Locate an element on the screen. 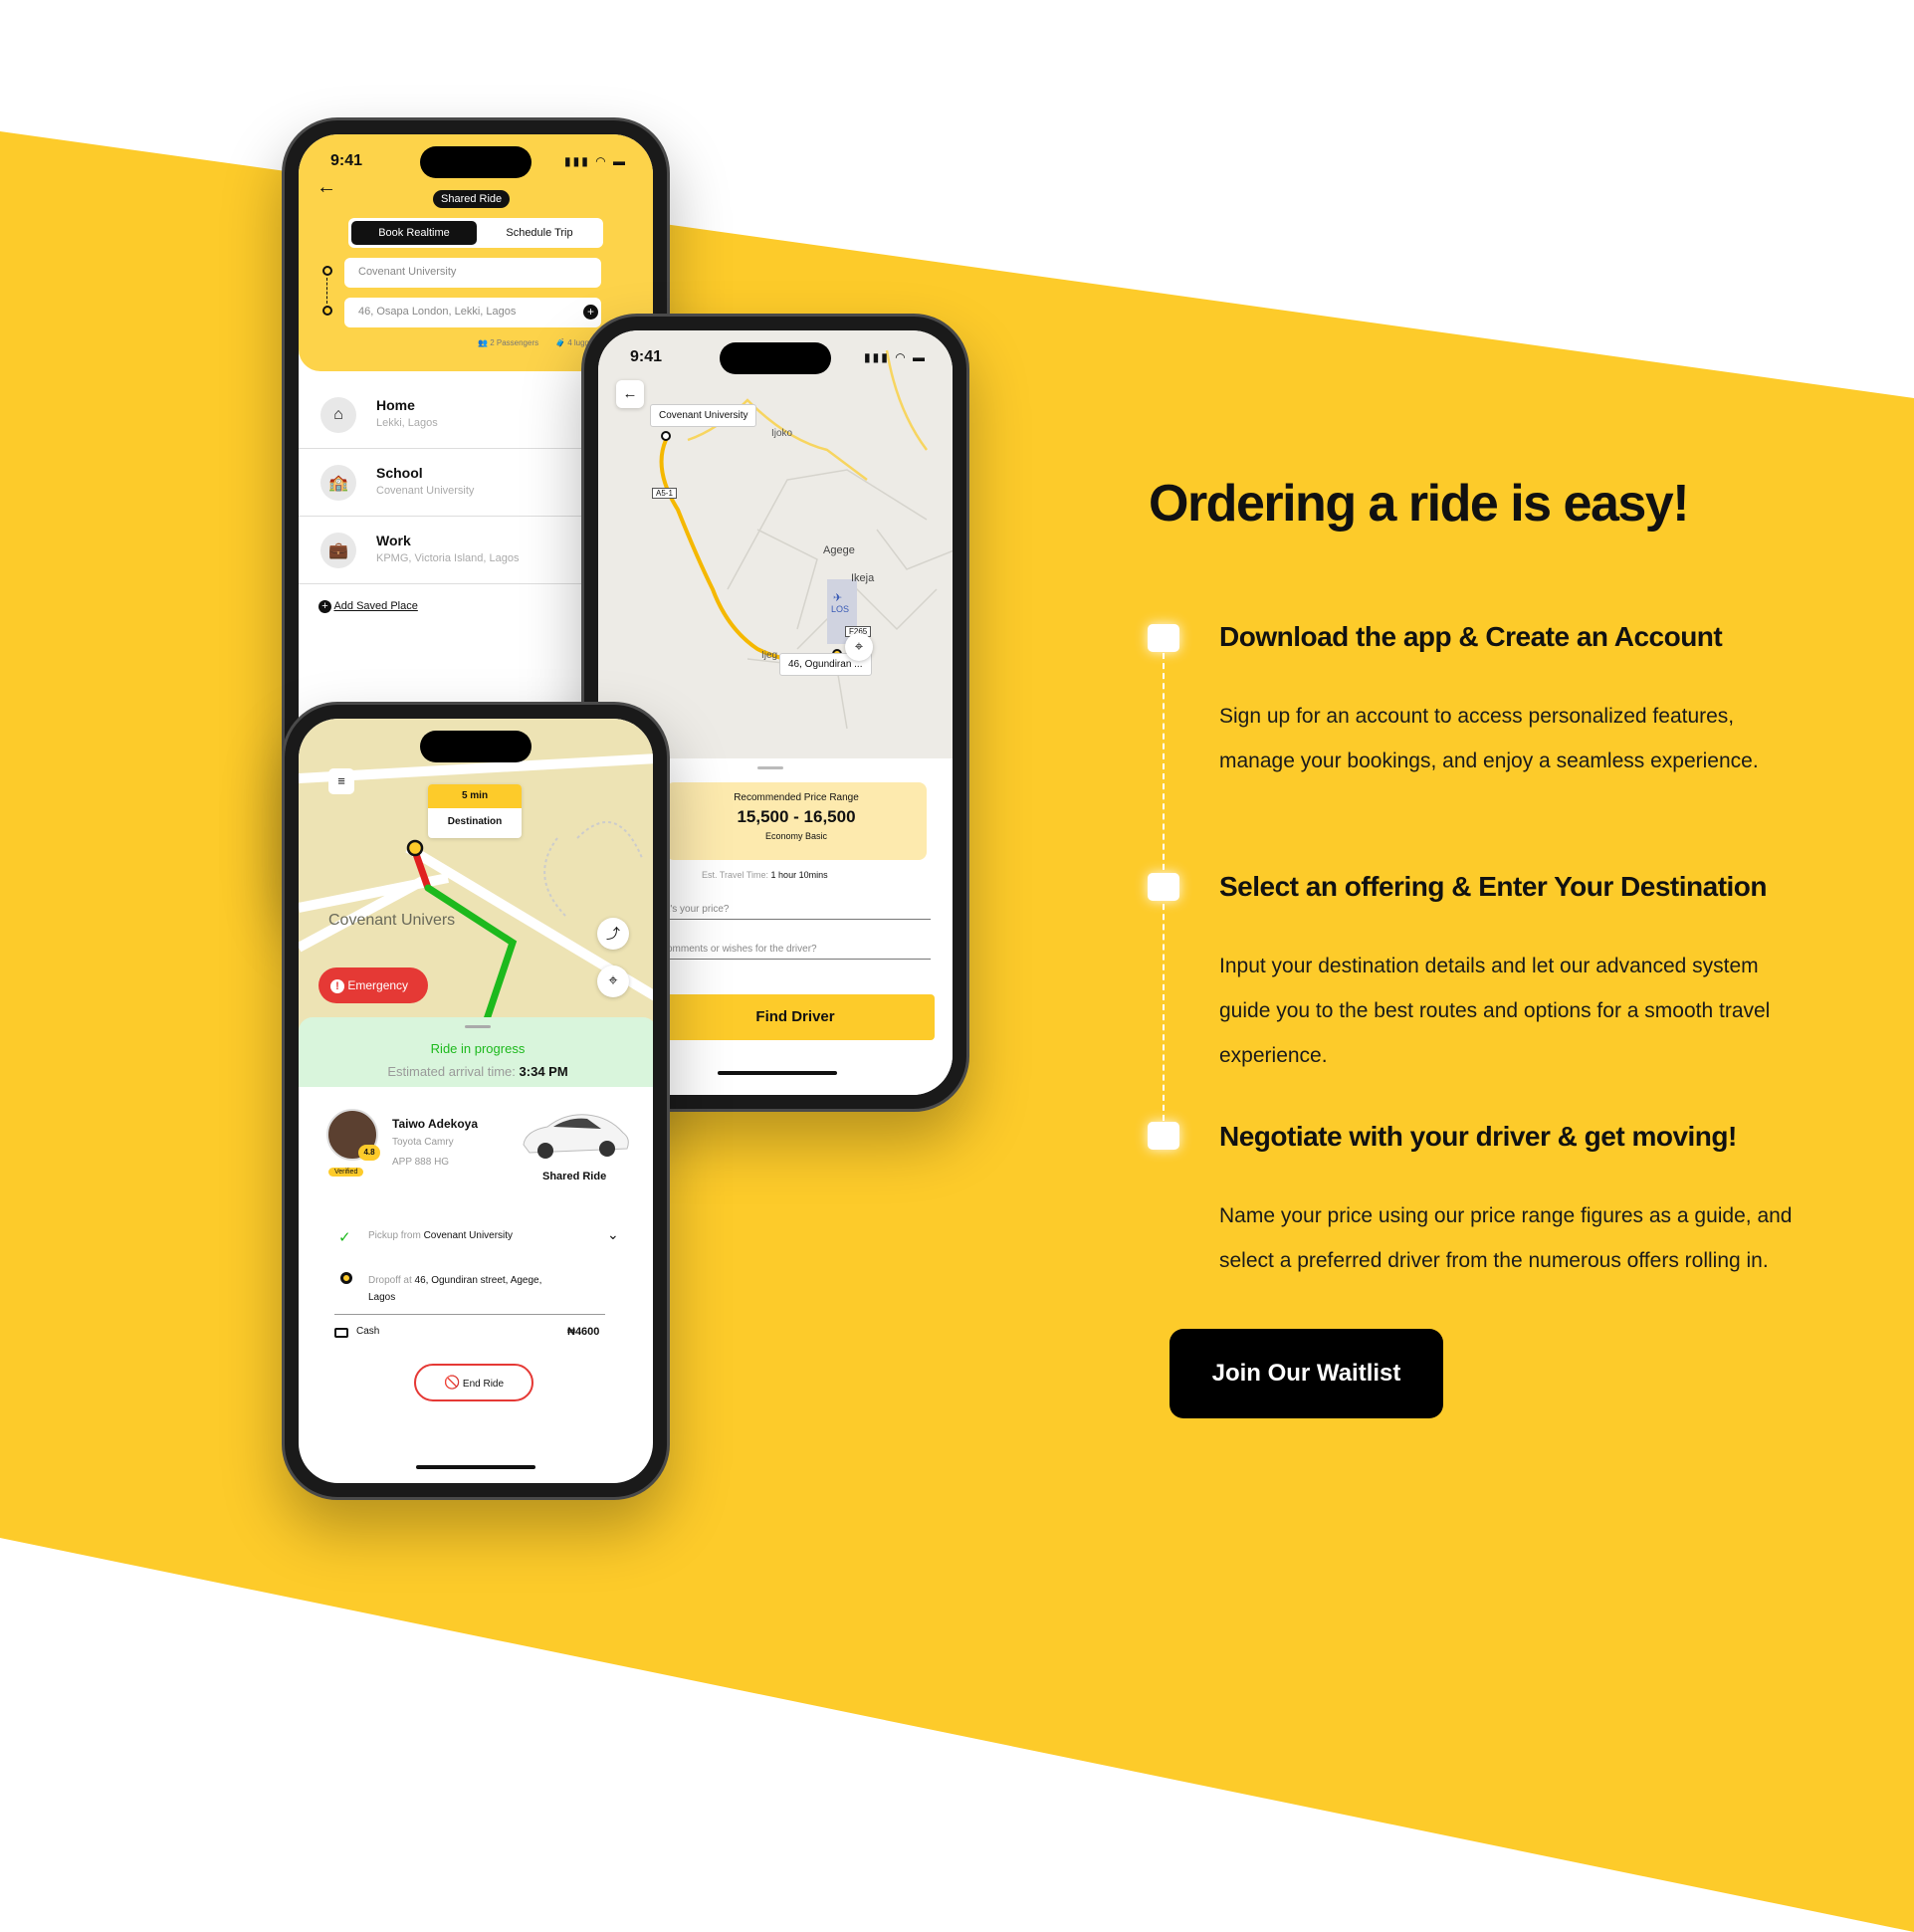 This screenshot has width=1914, height=1932. pickup-prefix: Pickup from is located at coordinates (394, 1235).